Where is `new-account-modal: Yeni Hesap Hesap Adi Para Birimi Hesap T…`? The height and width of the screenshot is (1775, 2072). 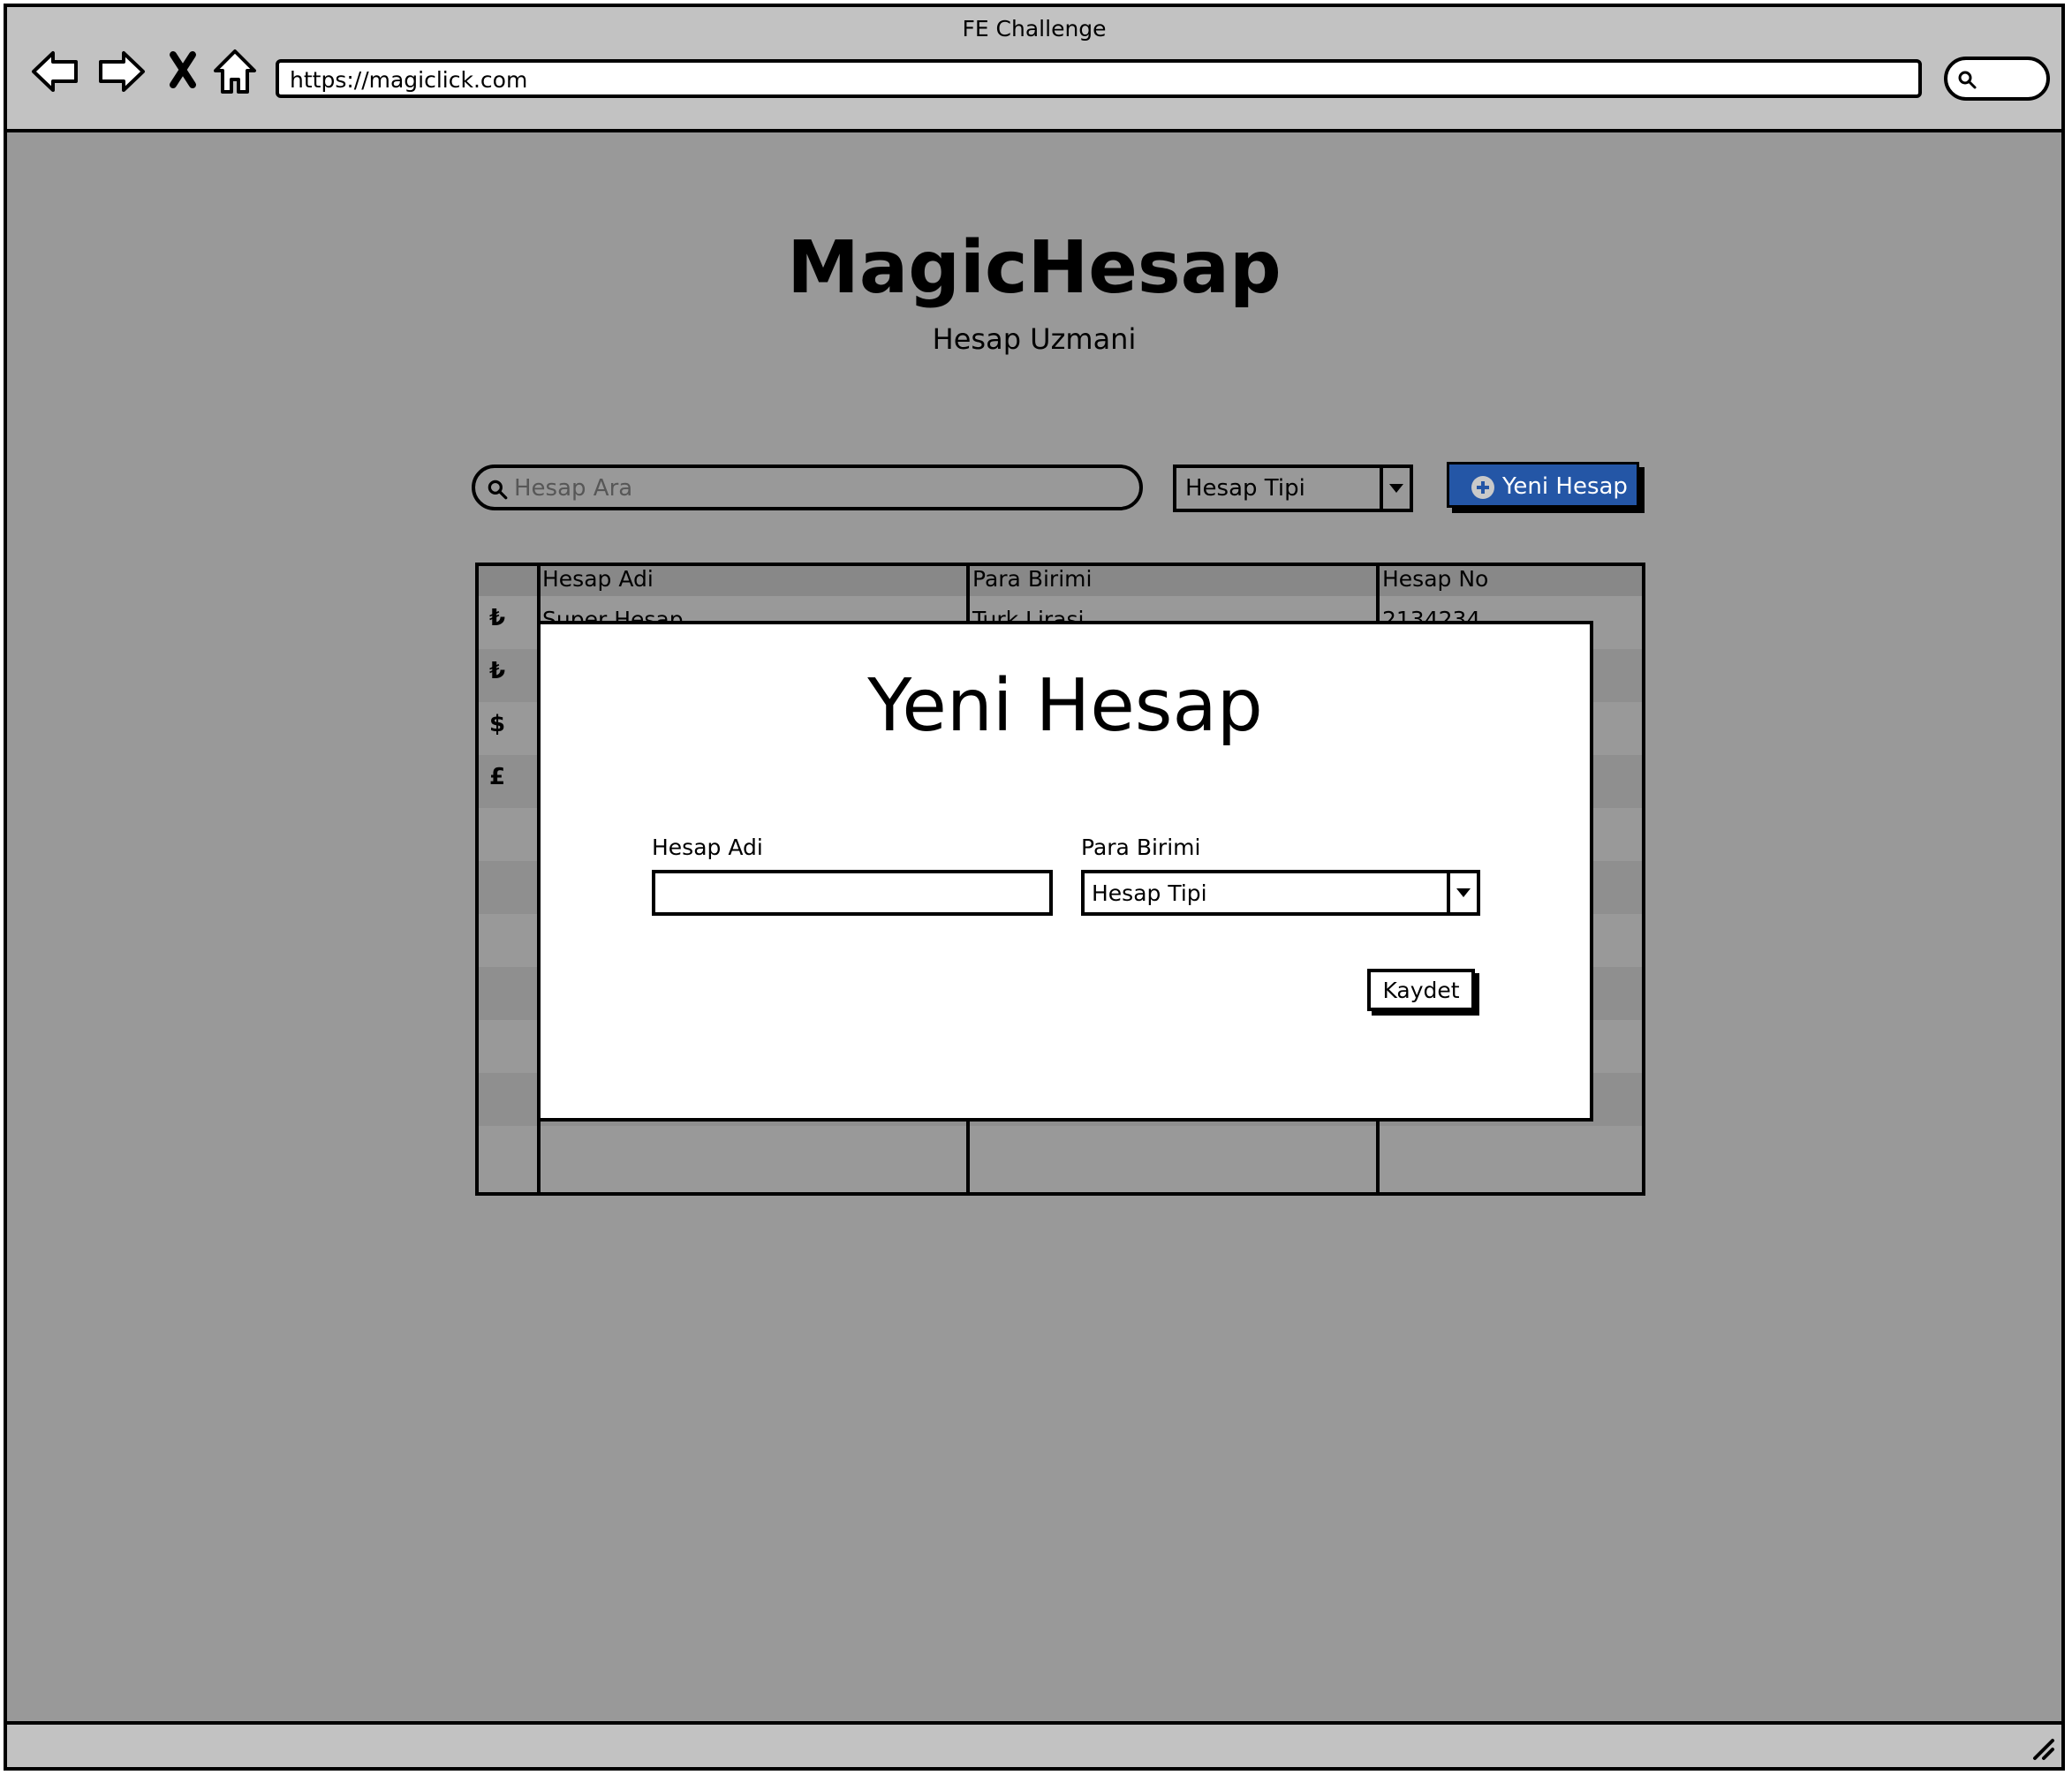
new-account-modal: Yeni Hesap Hesap Adi Para Birimi Hesap T… is located at coordinates (1065, 871).